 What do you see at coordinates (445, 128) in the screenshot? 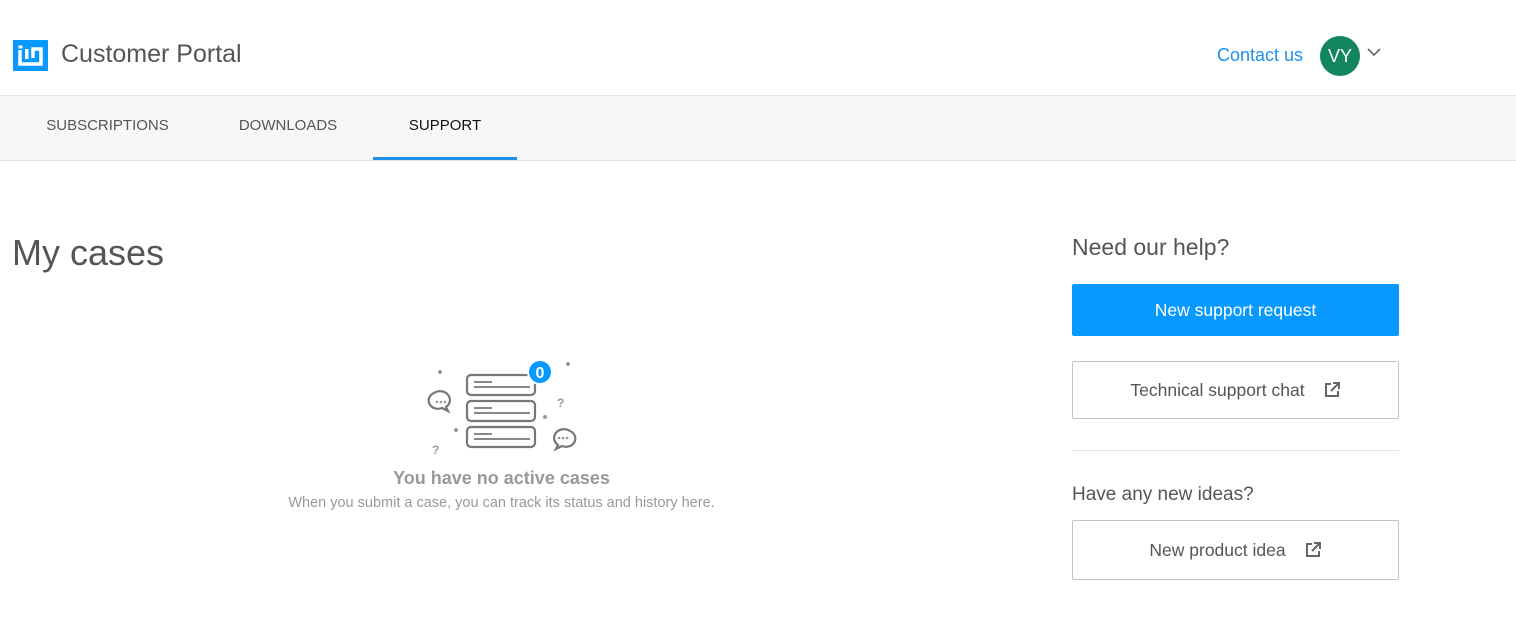
I see `tab-support: SUPPORT` at bounding box center [445, 128].